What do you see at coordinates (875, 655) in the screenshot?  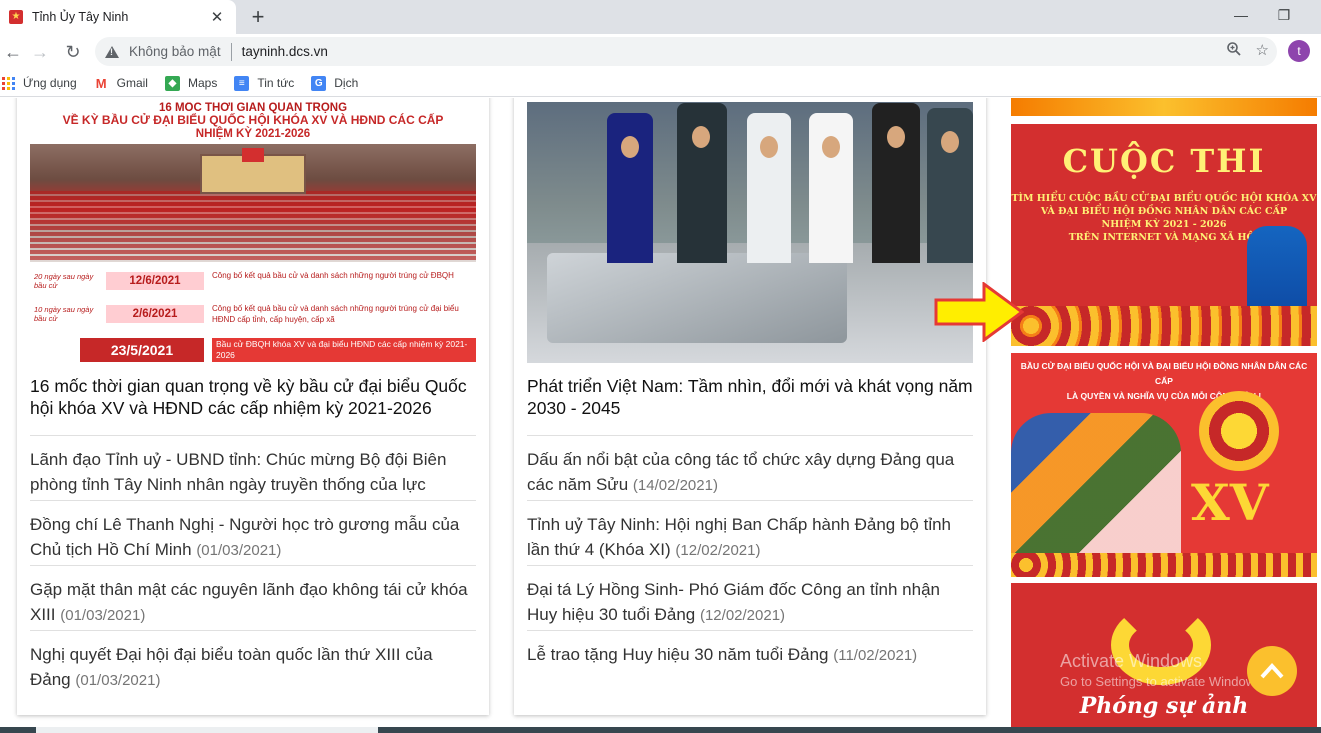 I see `news-date: (11/02/2021)` at bounding box center [875, 655].